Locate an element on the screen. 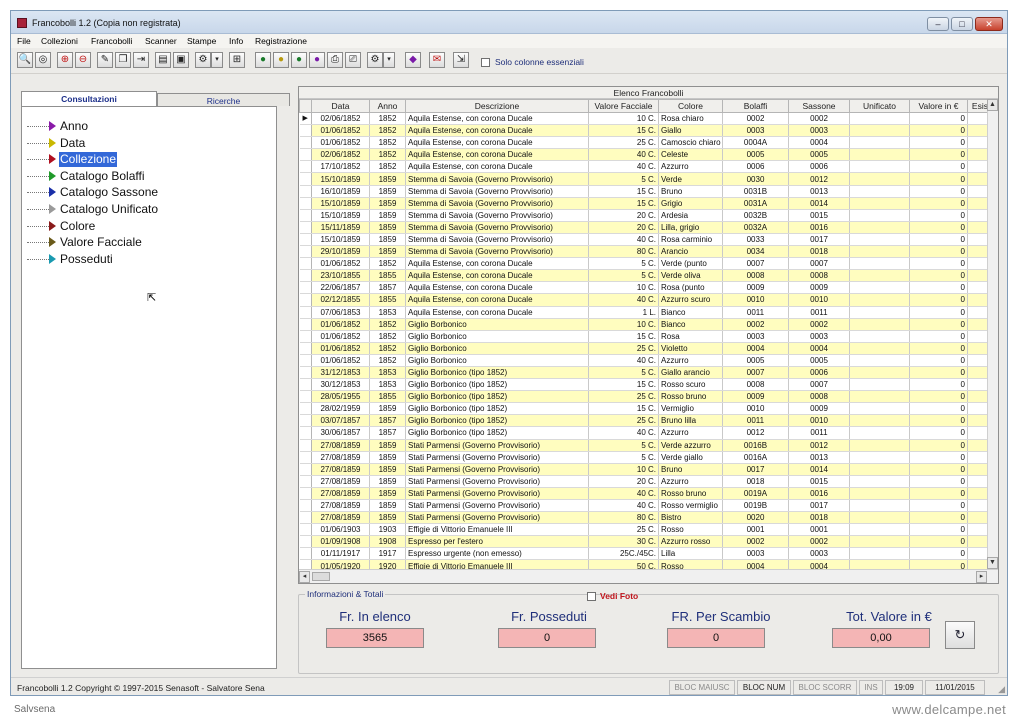  table-cell: 20 C. is located at coordinates (623, 215).